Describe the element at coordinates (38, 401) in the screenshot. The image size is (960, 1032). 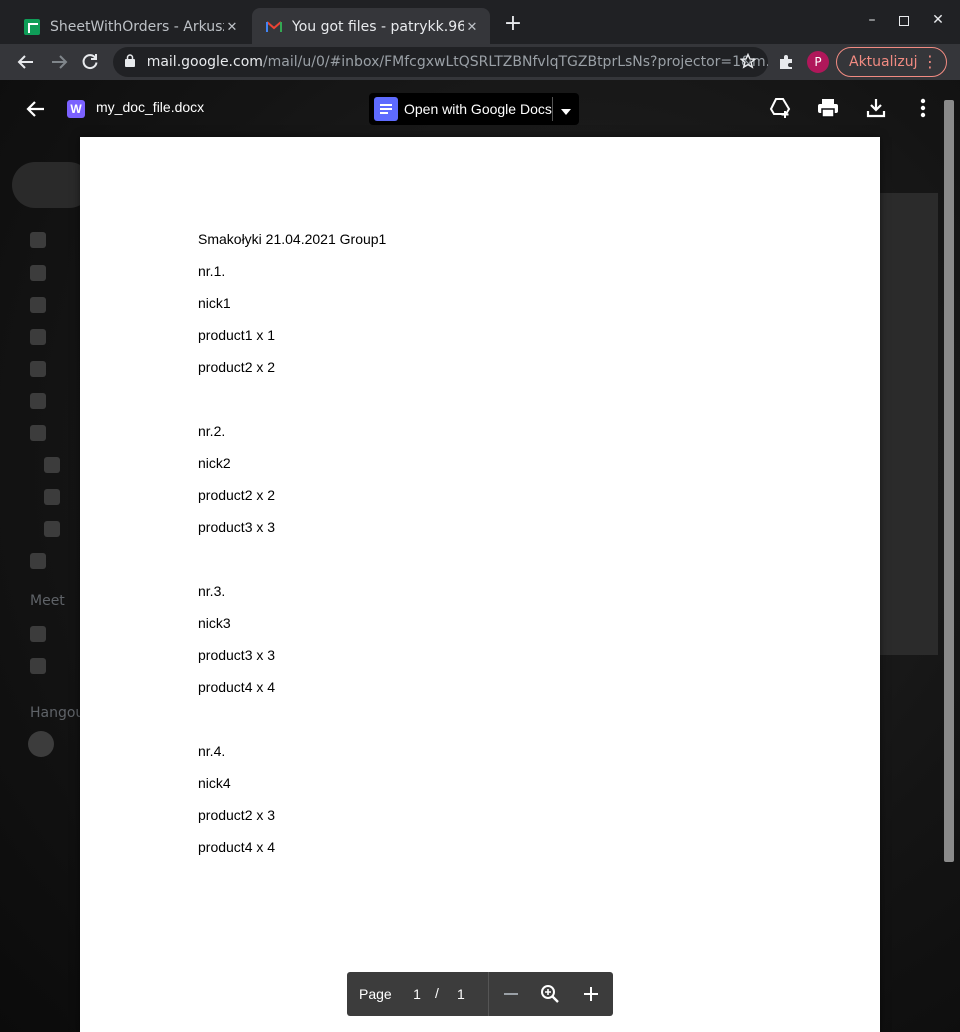
I see `draft-icon` at that location.